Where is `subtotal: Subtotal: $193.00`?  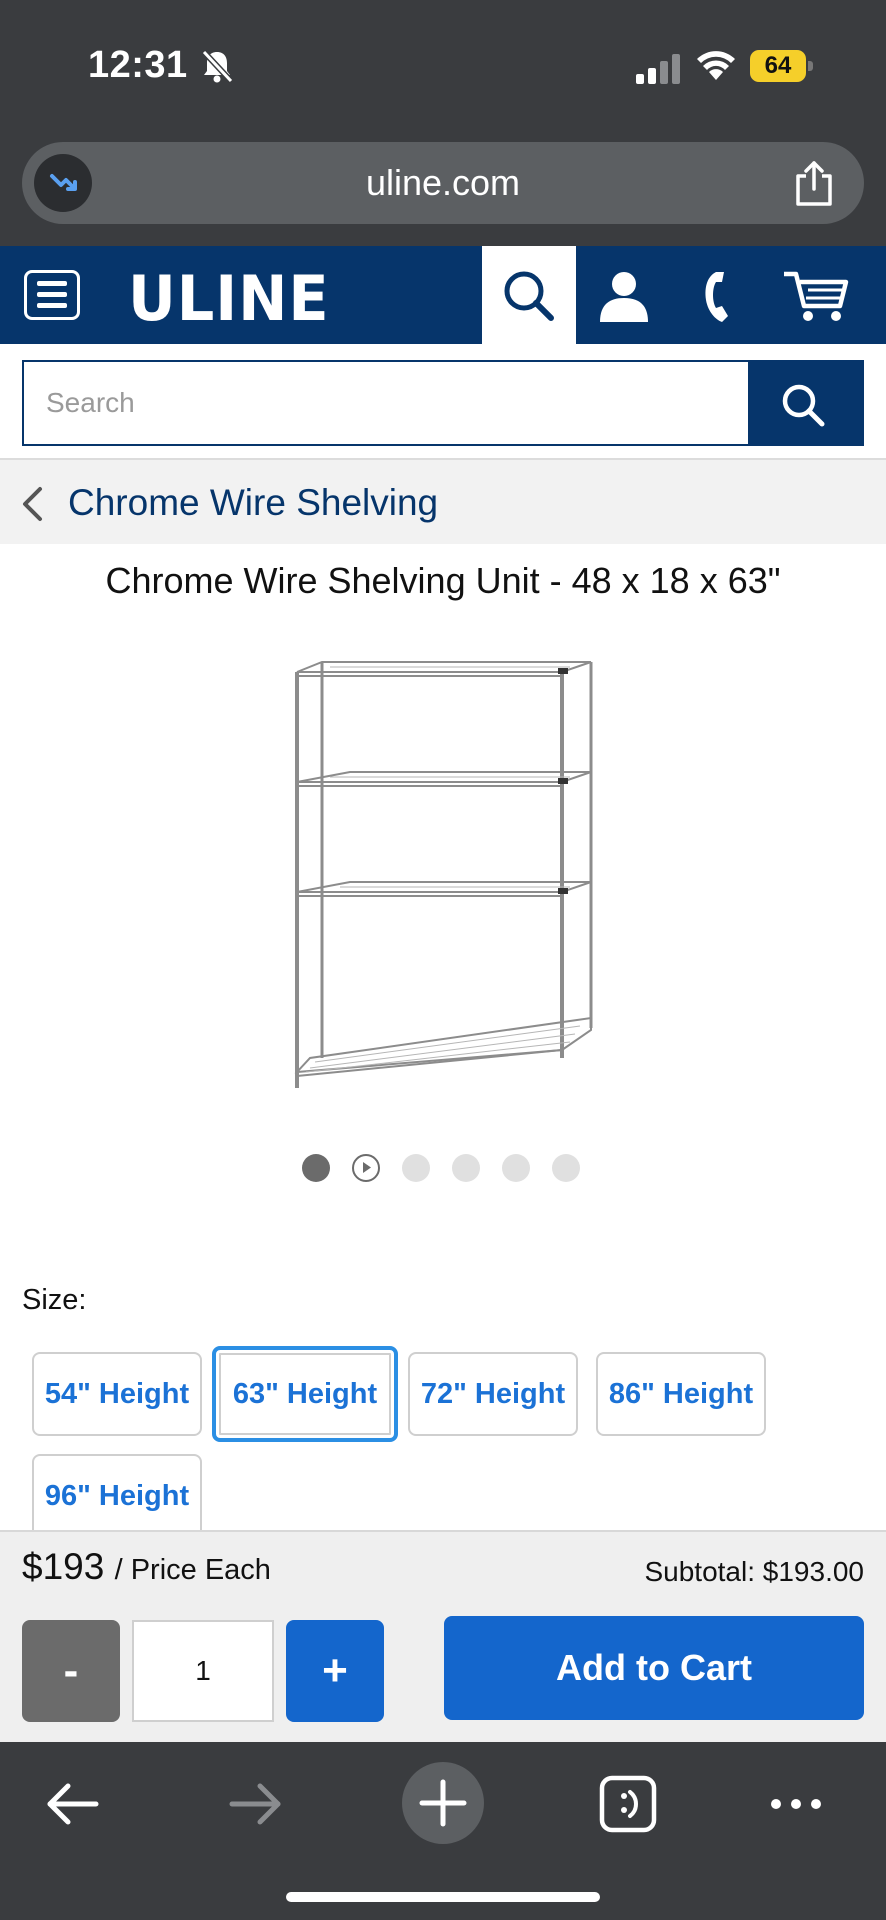 subtotal: Subtotal: $193.00 is located at coordinates (754, 1571).